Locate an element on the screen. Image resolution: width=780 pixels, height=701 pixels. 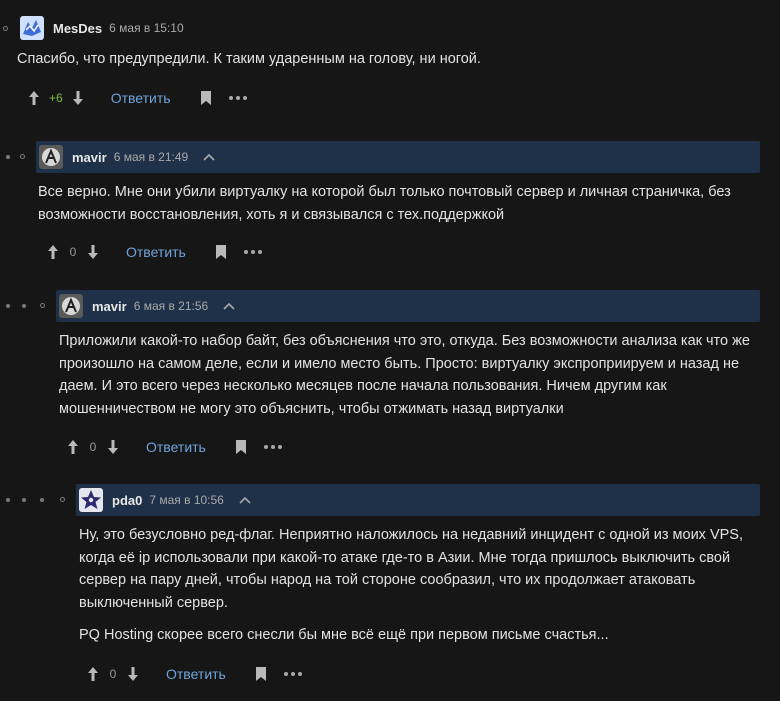
avatar-pda0-icon is located at coordinates (91, 500).